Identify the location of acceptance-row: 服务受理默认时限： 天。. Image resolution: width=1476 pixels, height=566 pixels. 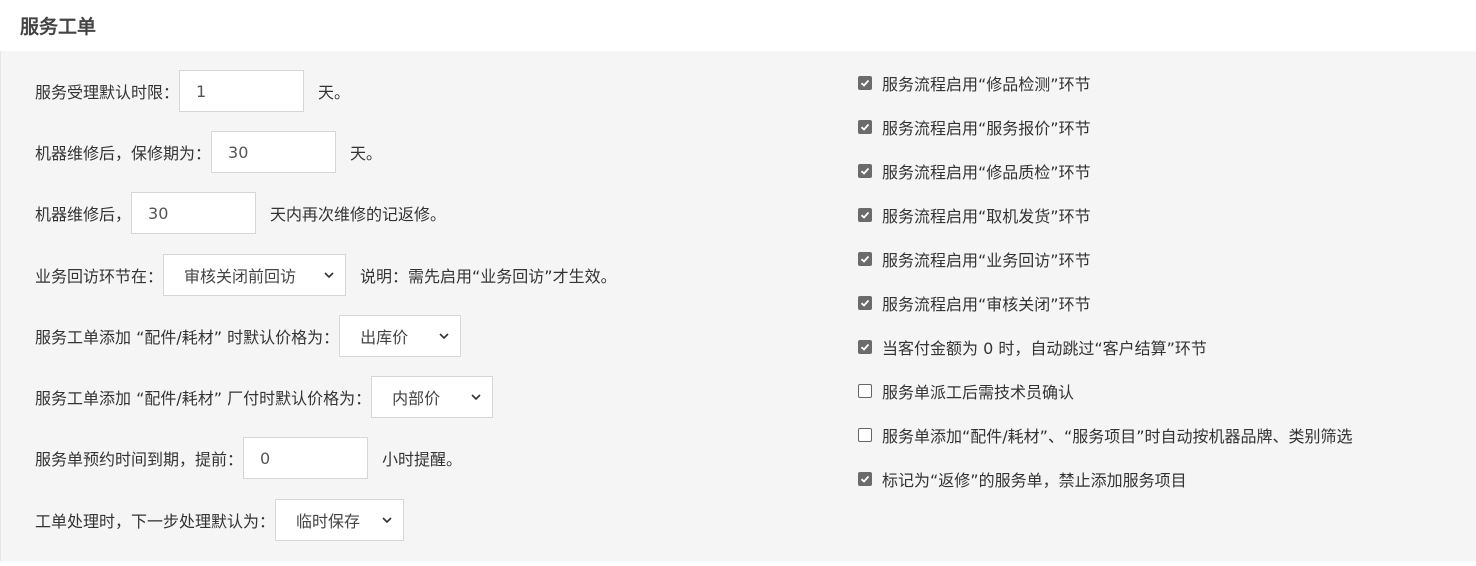
(192, 91).